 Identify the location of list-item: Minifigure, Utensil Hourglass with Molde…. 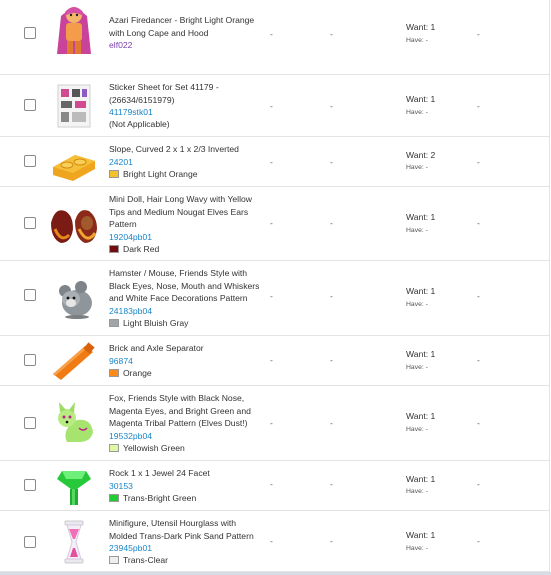
(275, 541).